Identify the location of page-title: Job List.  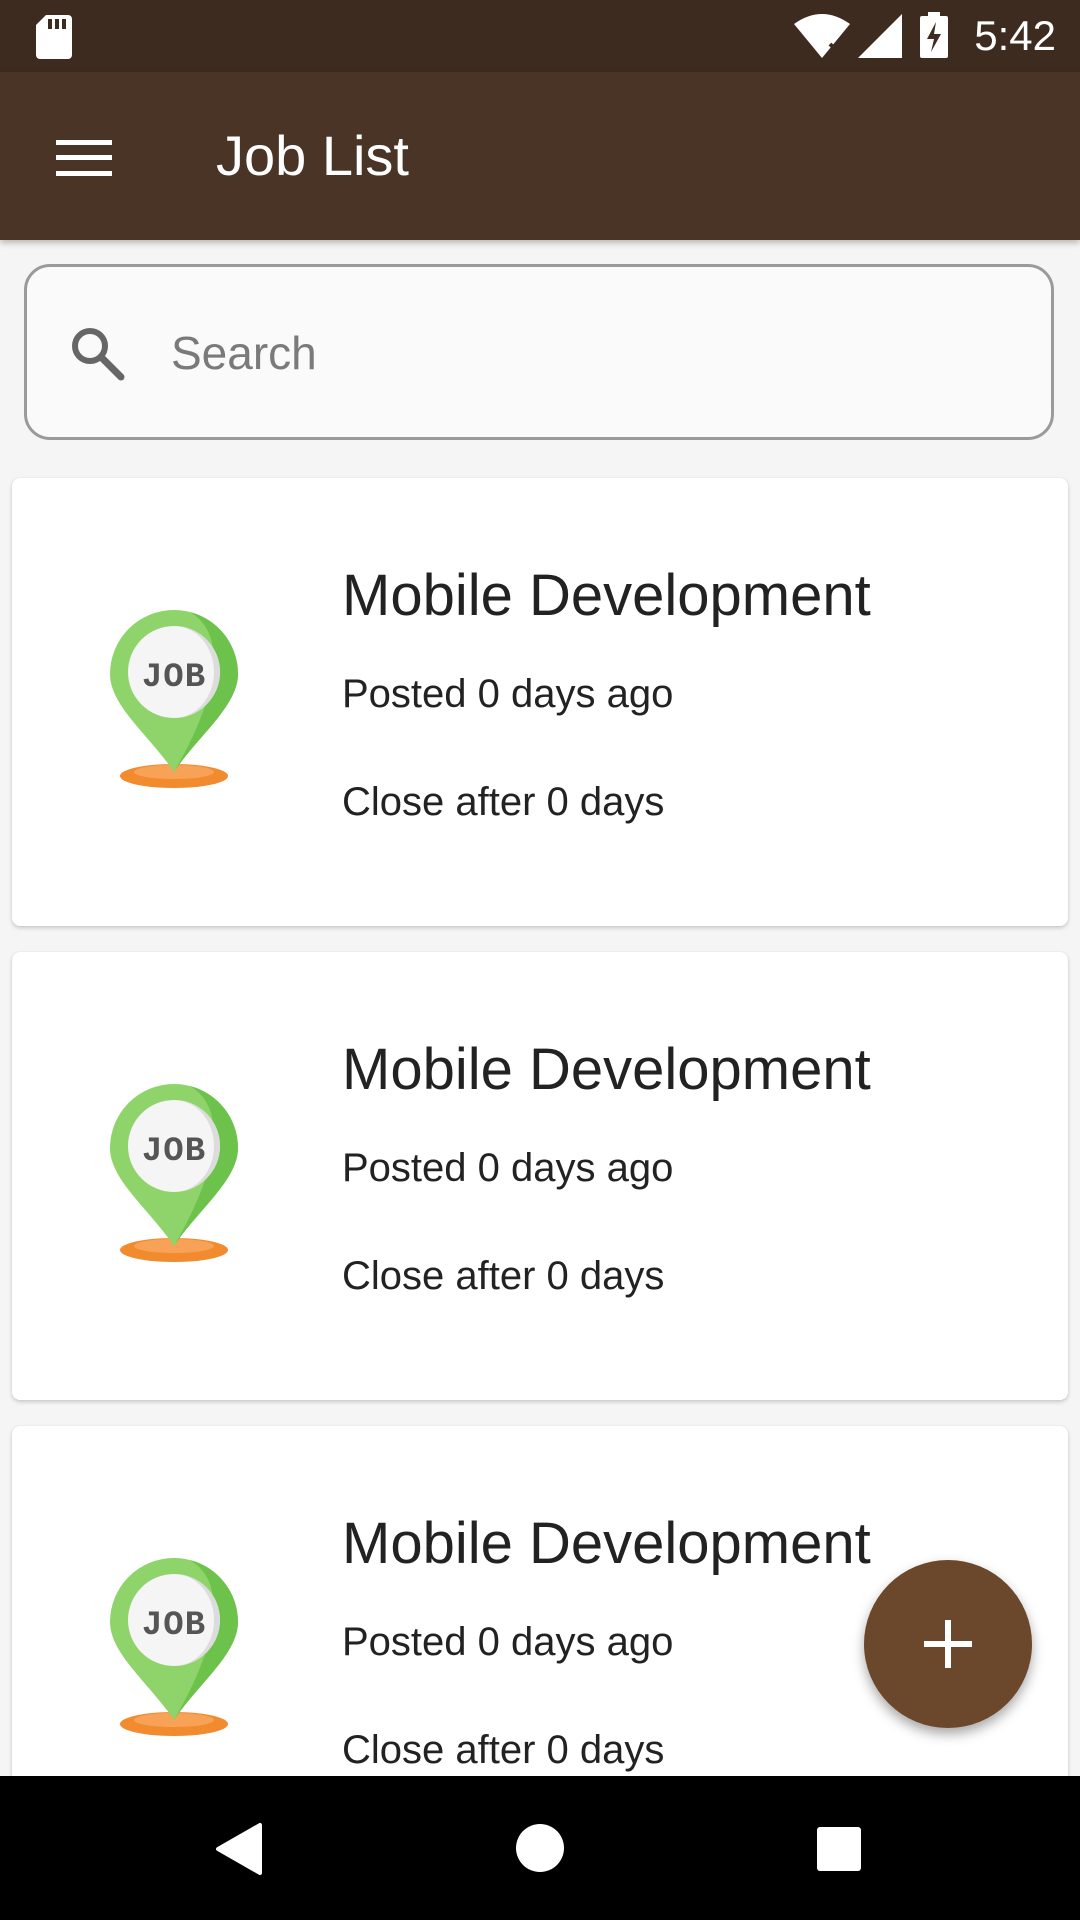
(312, 155).